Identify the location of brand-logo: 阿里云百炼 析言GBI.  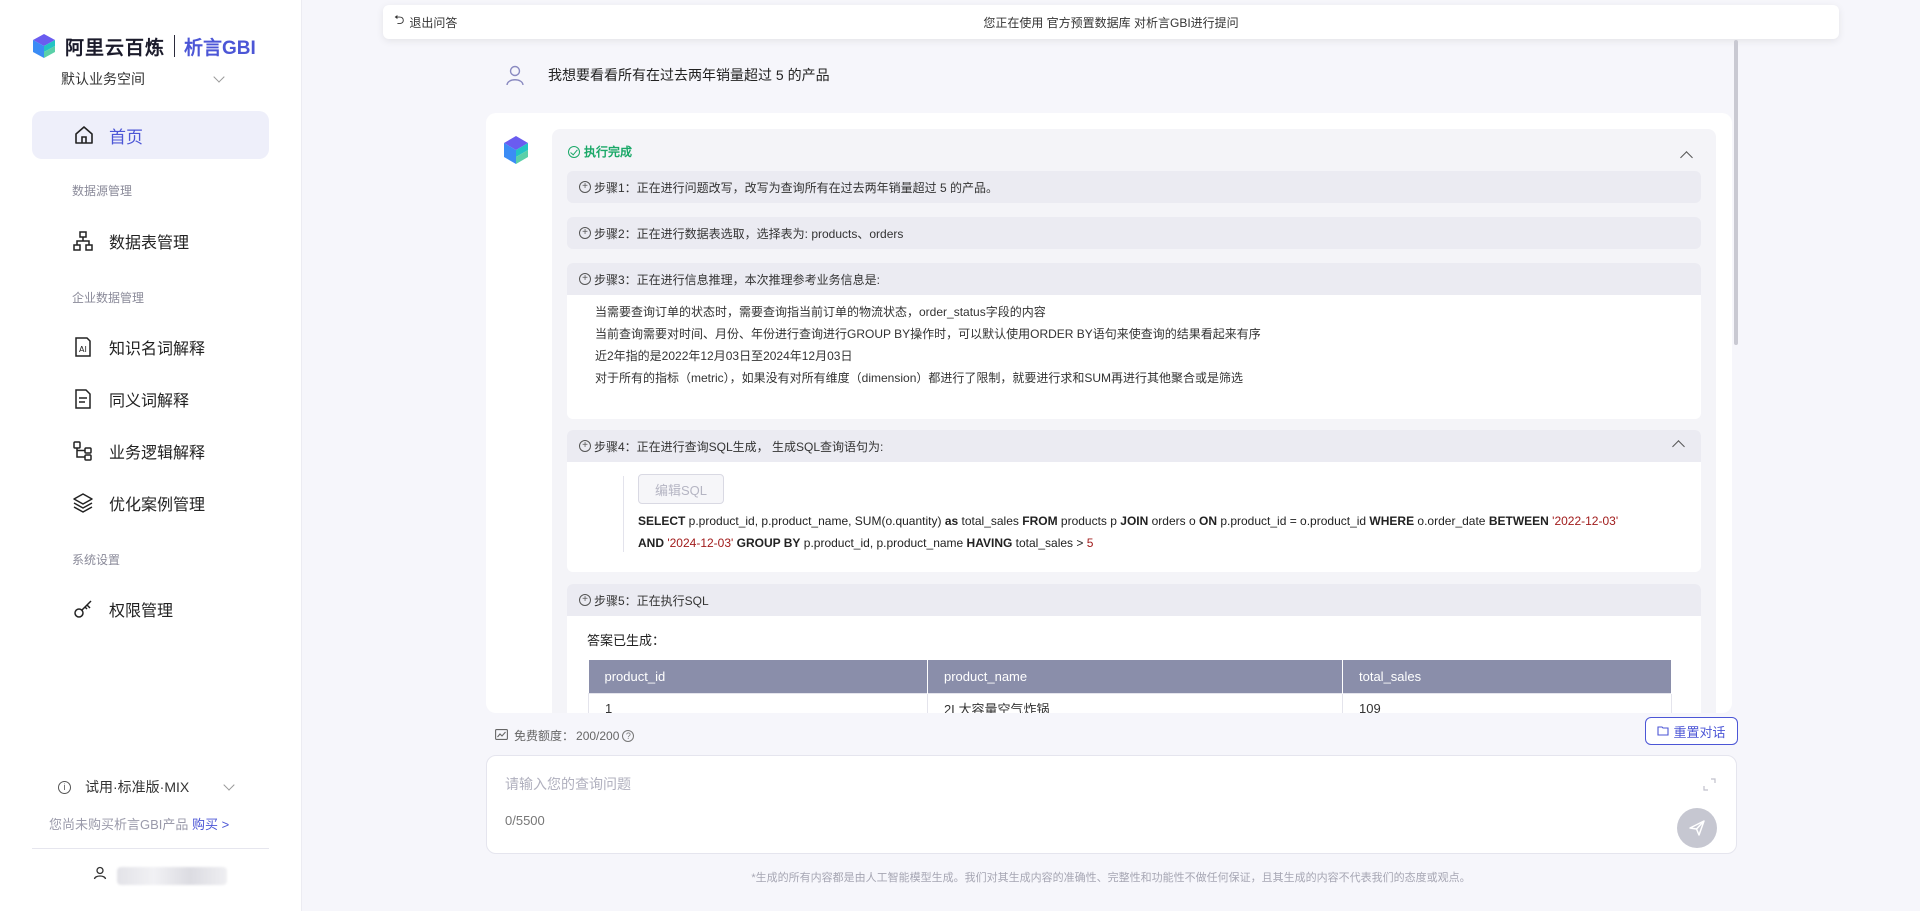
(143, 46).